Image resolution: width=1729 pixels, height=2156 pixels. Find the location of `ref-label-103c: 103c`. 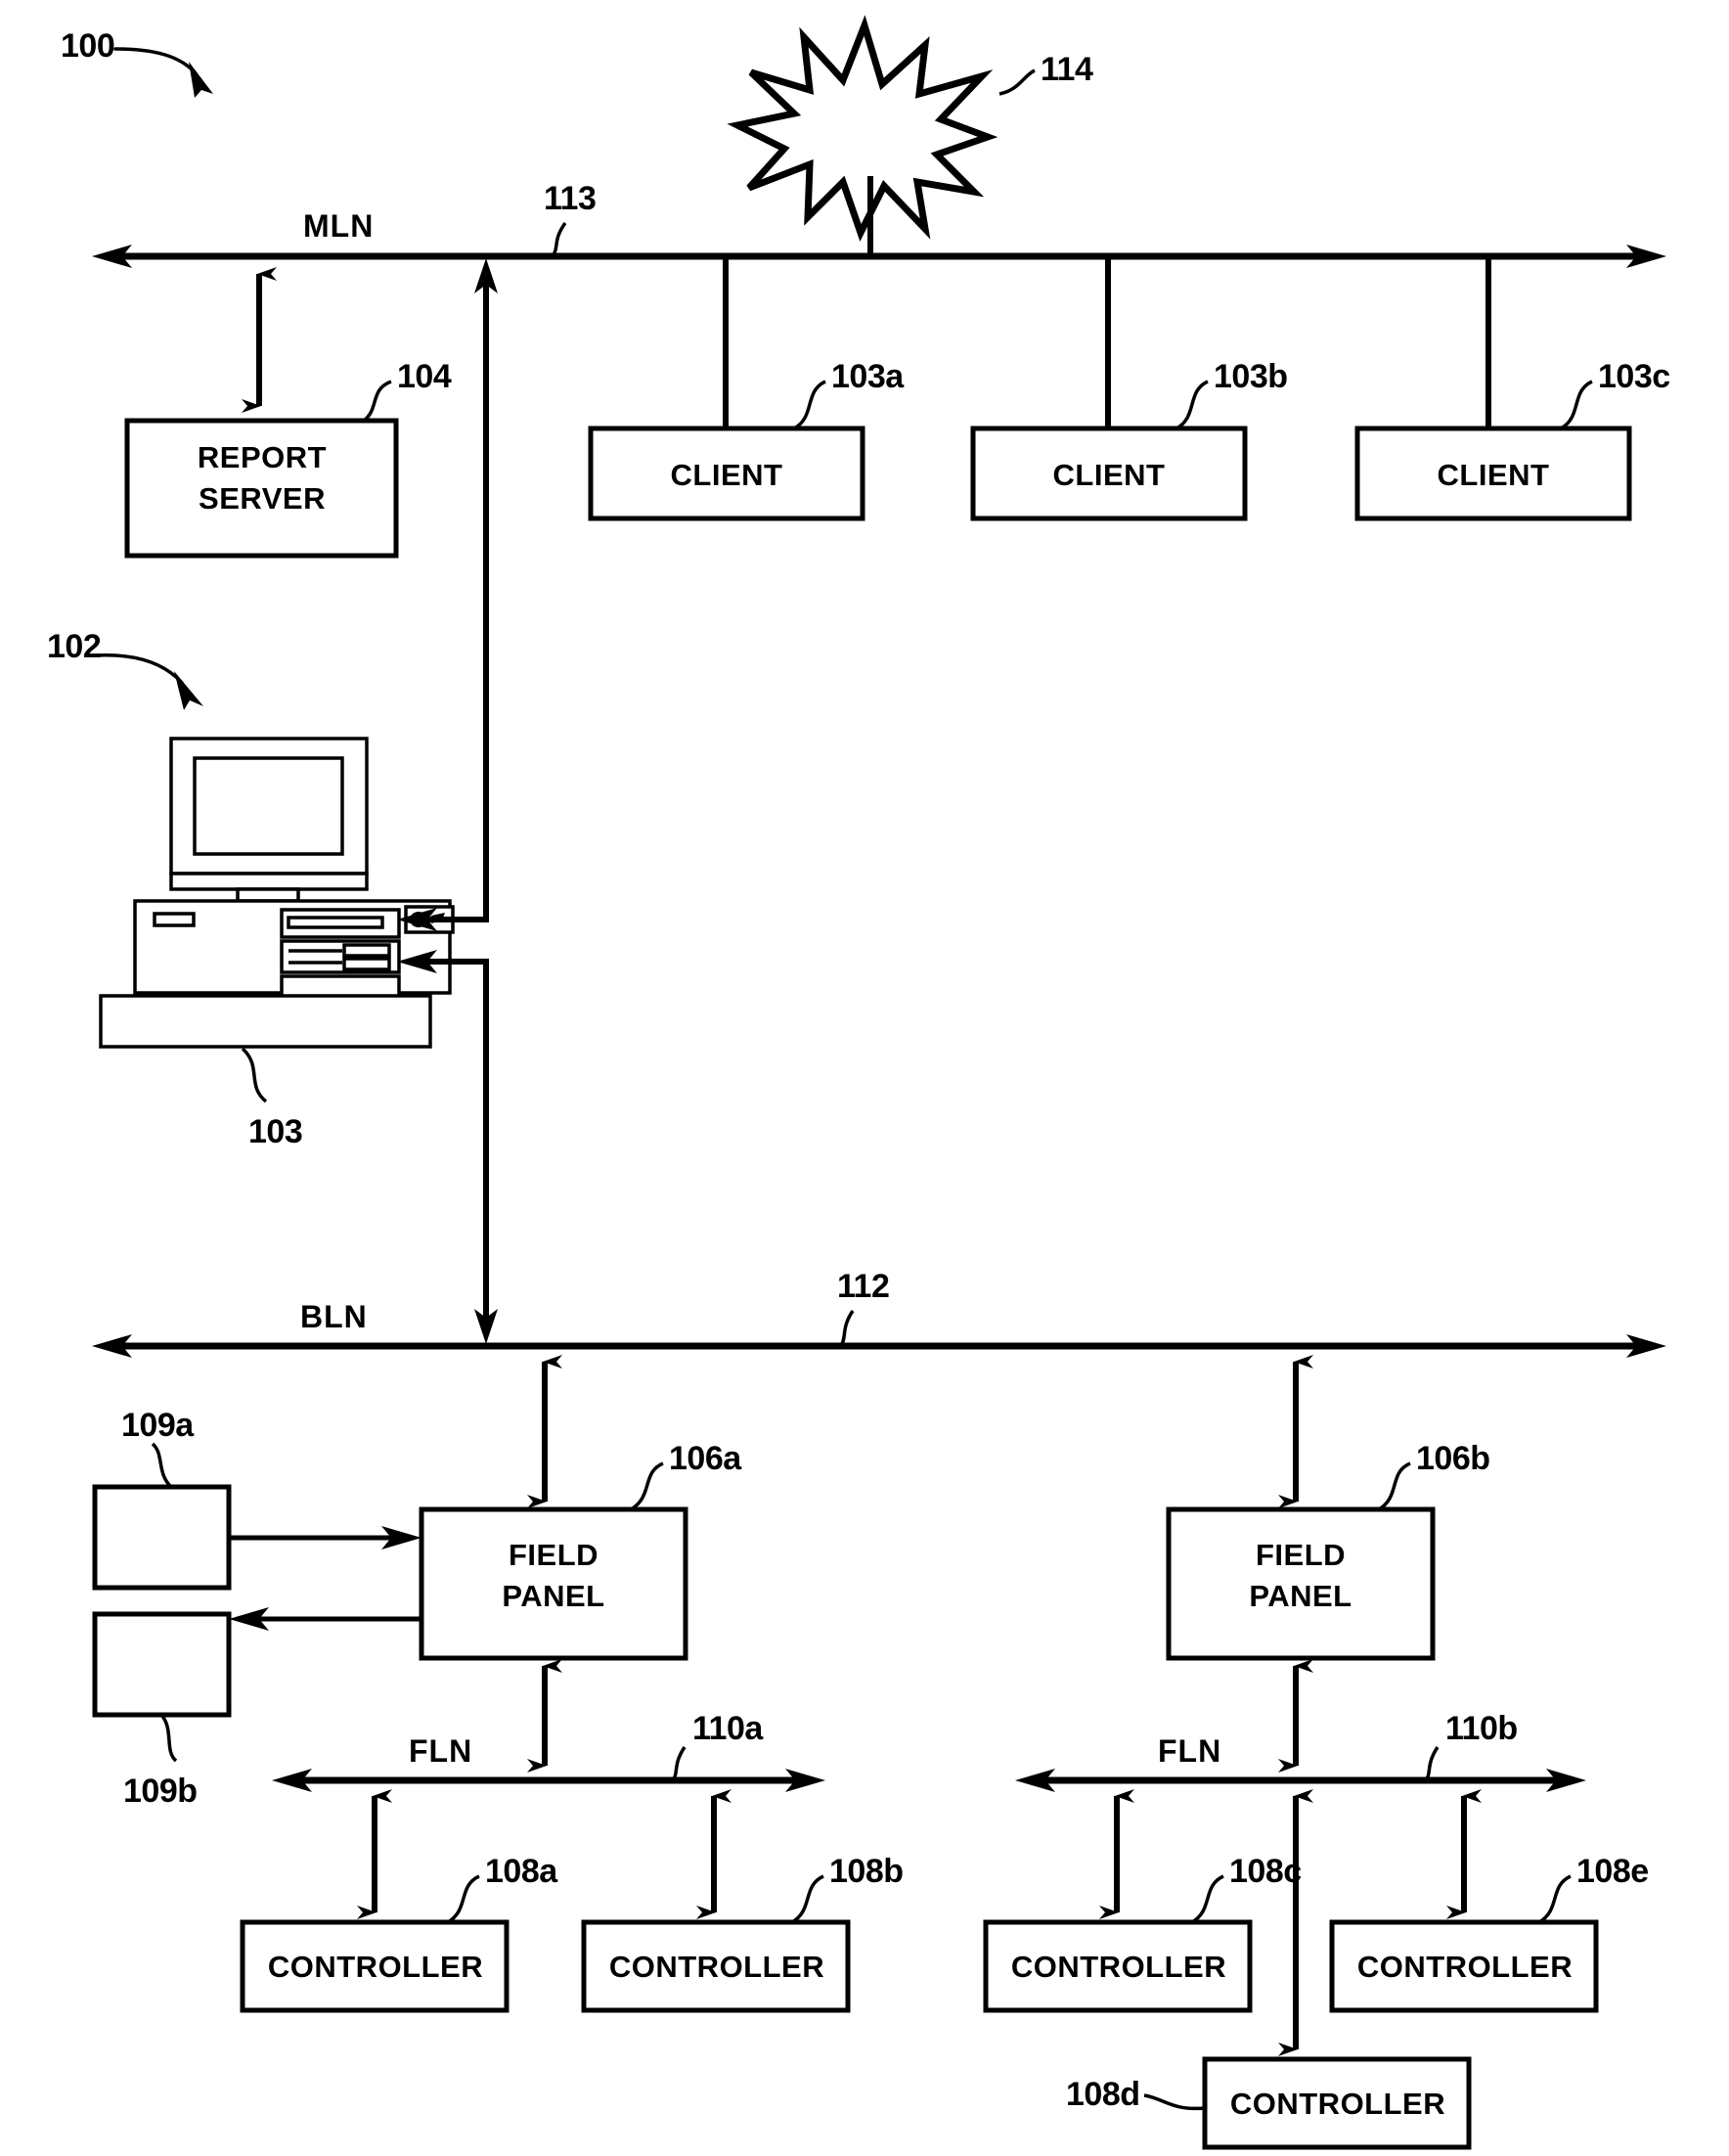

ref-label-103c: 103c is located at coordinates (1634, 376).